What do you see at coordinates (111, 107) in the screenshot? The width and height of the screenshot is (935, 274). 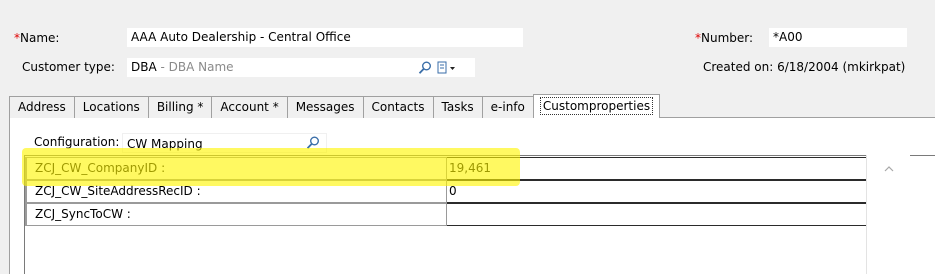 I see `tab-locations: Locations` at bounding box center [111, 107].